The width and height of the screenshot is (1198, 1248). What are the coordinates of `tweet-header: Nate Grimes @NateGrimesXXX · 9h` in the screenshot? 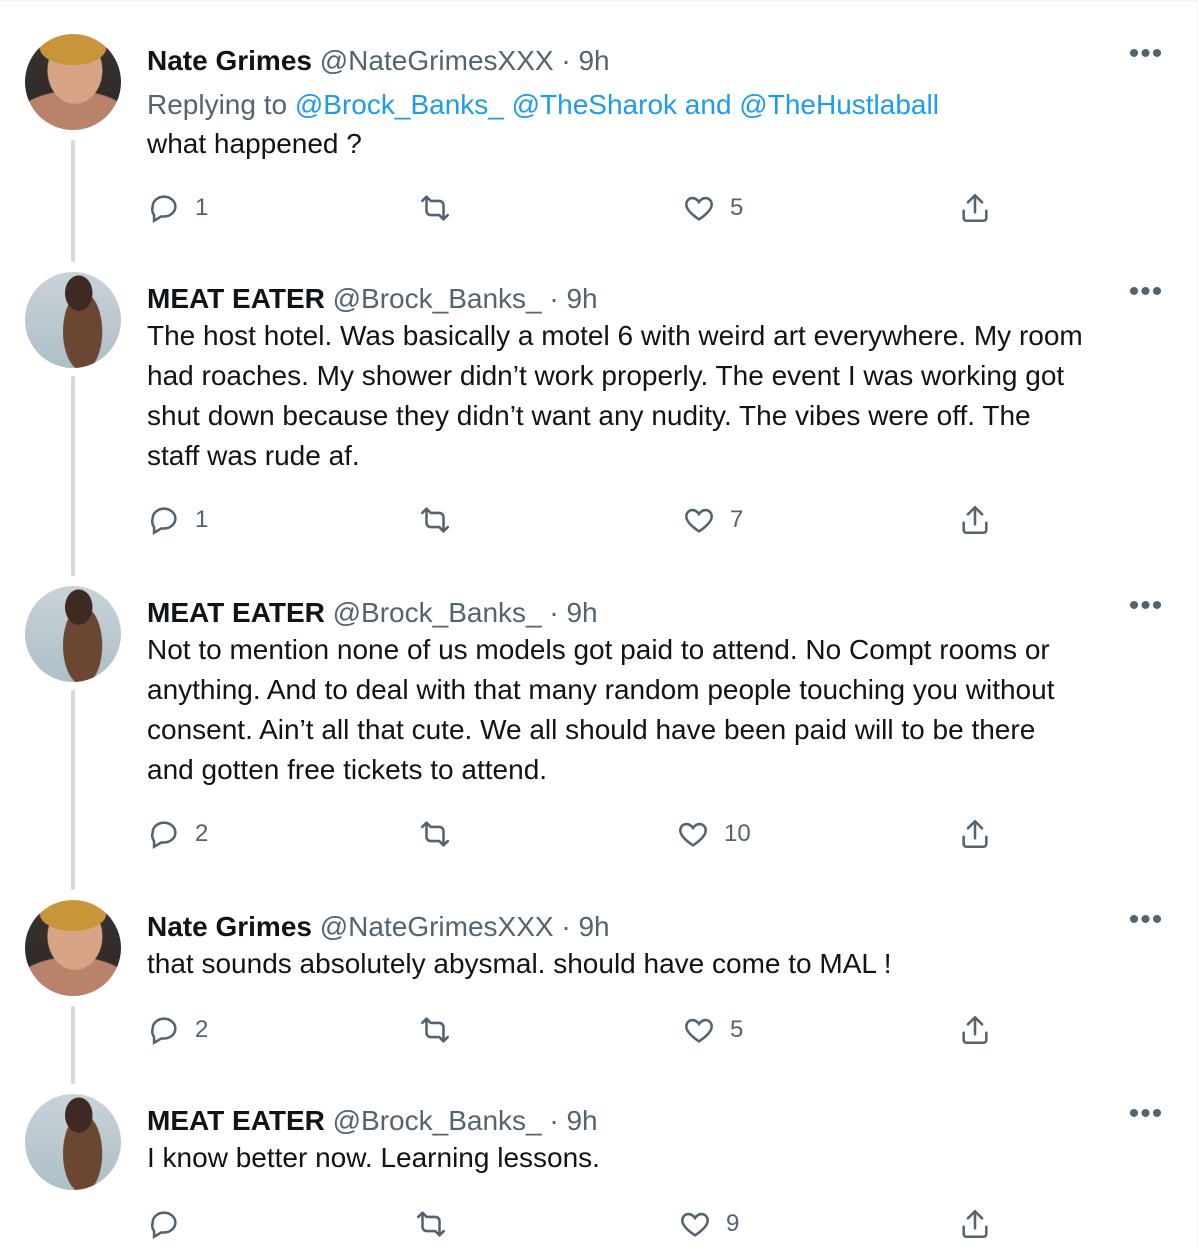 It's located at (642, 61).